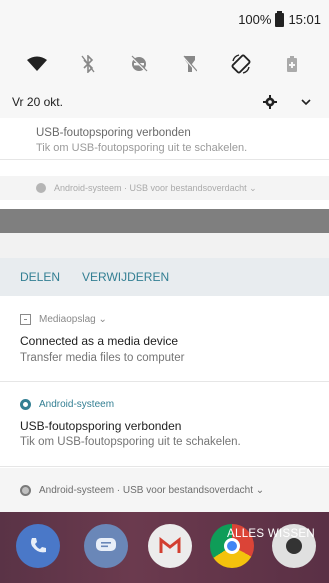 This screenshot has width=329, height=583. Describe the element at coordinates (270, 102) in the screenshot. I see `settings-gear-icon` at that location.